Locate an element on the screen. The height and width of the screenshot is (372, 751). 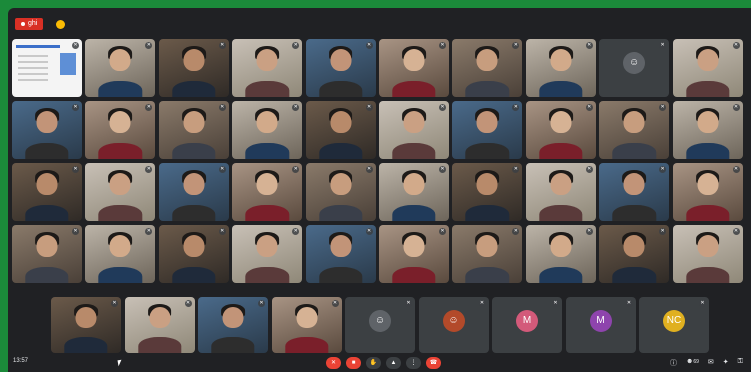
call-controls: ✕ ■ ✋ ▲ ⋮ ☎ is located at coordinates (383, 363).